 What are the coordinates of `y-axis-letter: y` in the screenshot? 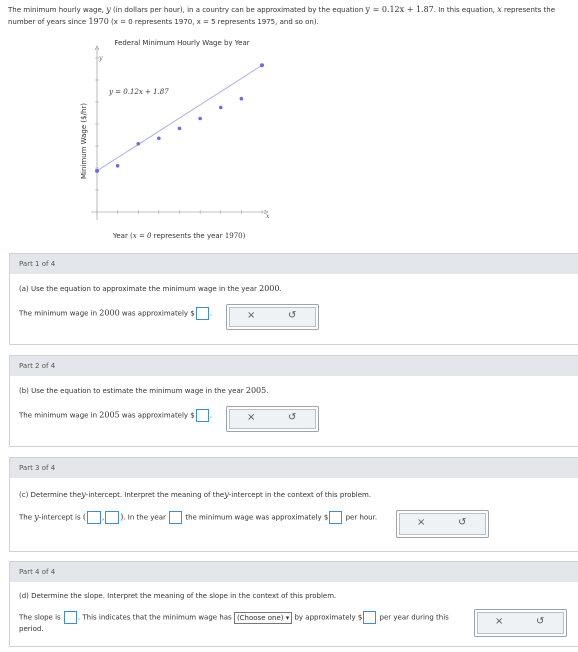 It's located at (100, 58).